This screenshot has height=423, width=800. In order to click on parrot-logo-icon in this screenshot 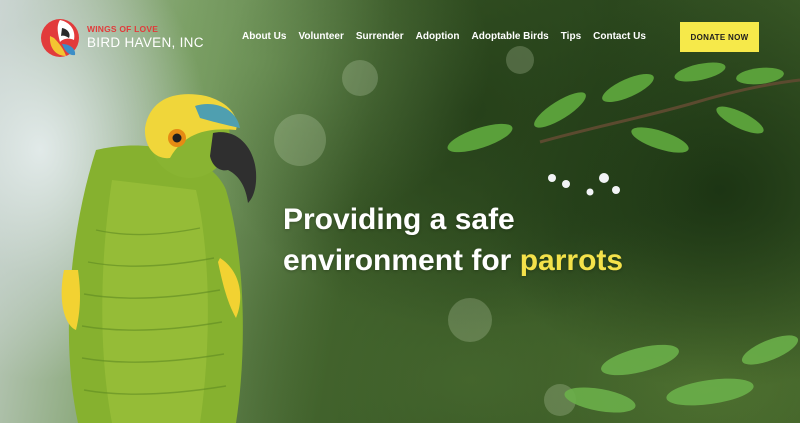, I will do `click(60, 38)`.